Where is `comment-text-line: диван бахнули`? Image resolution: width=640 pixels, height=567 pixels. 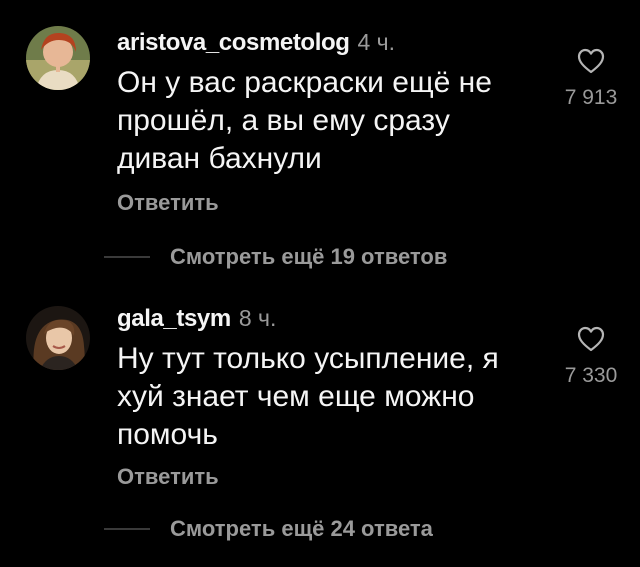 comment-text-line: диван бахнули is located at coordinates (219, 158).